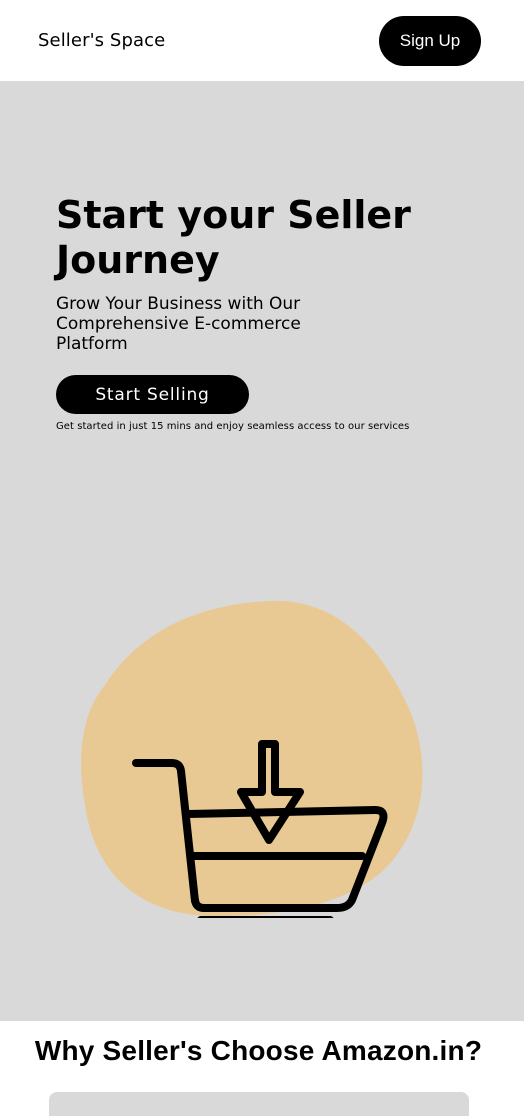 The image size is (524, 1116). What do you see at coordinates (233, 237) in the screenshot?
I see `hero-title: Start your Seller Journey` at bounding box center [233, 237].